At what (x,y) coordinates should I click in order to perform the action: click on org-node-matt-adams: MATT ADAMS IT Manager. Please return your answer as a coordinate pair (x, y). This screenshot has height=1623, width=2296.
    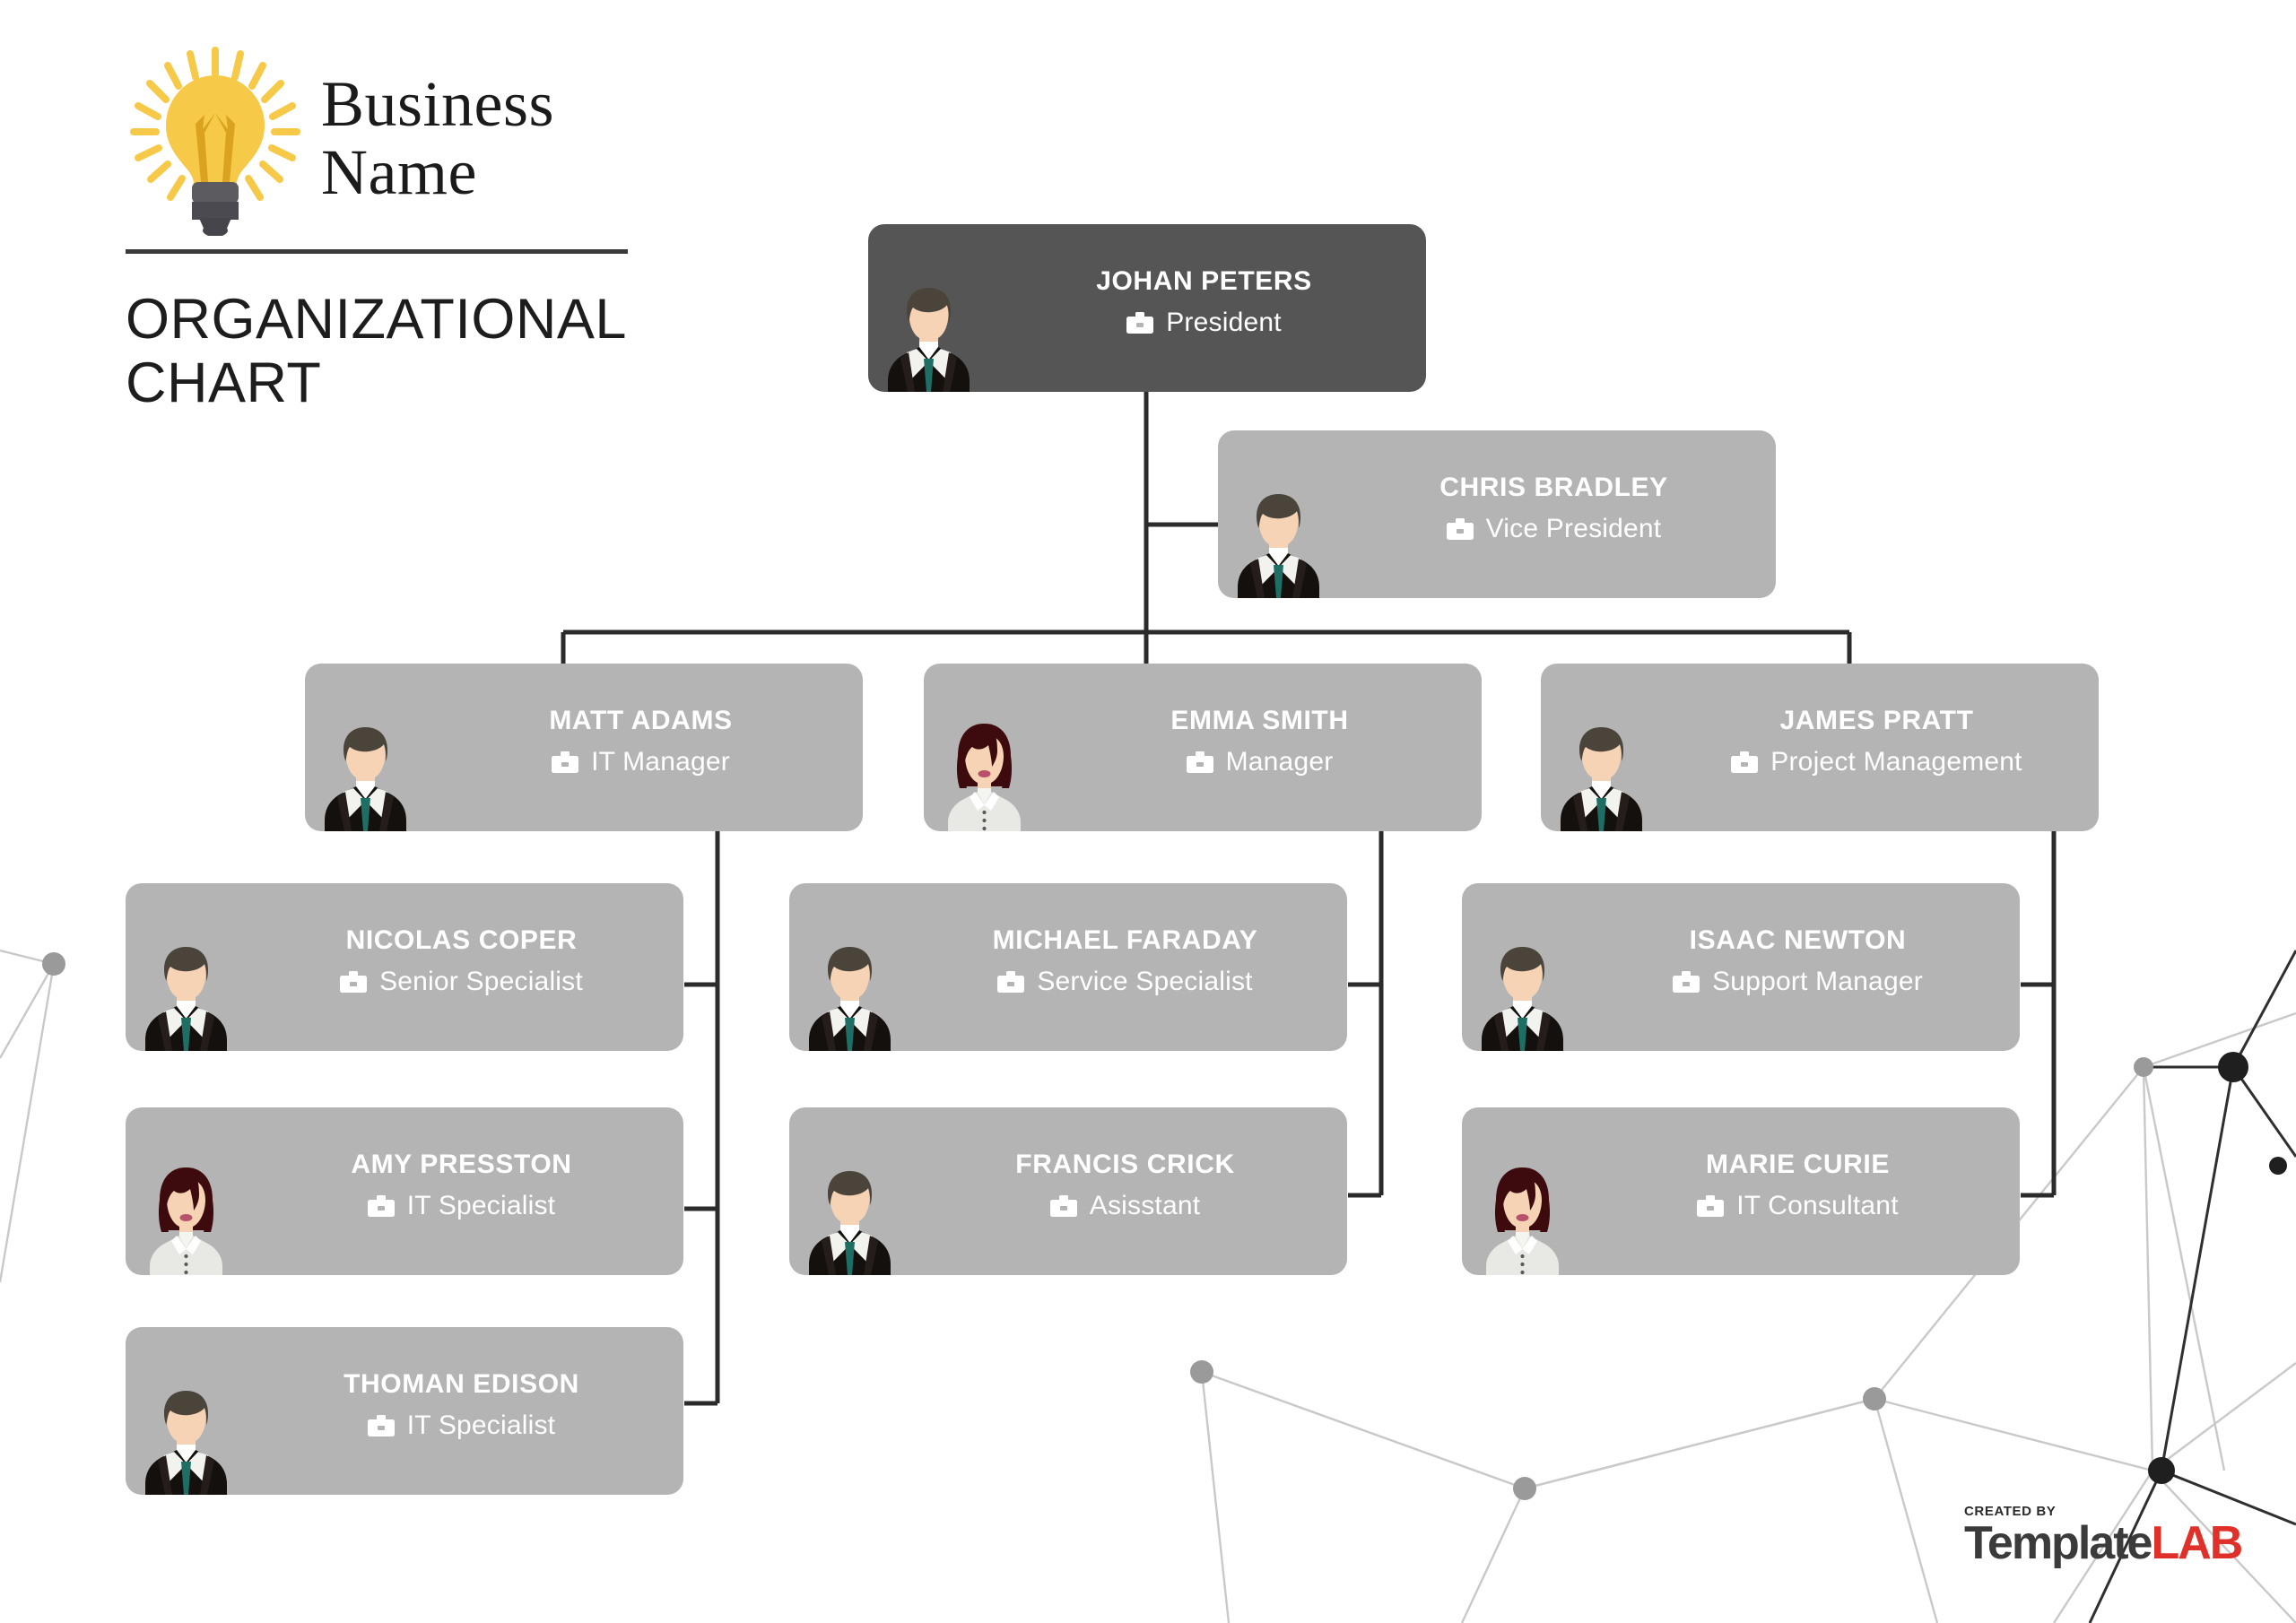
    Looking at the image, I should click on (584, 747).